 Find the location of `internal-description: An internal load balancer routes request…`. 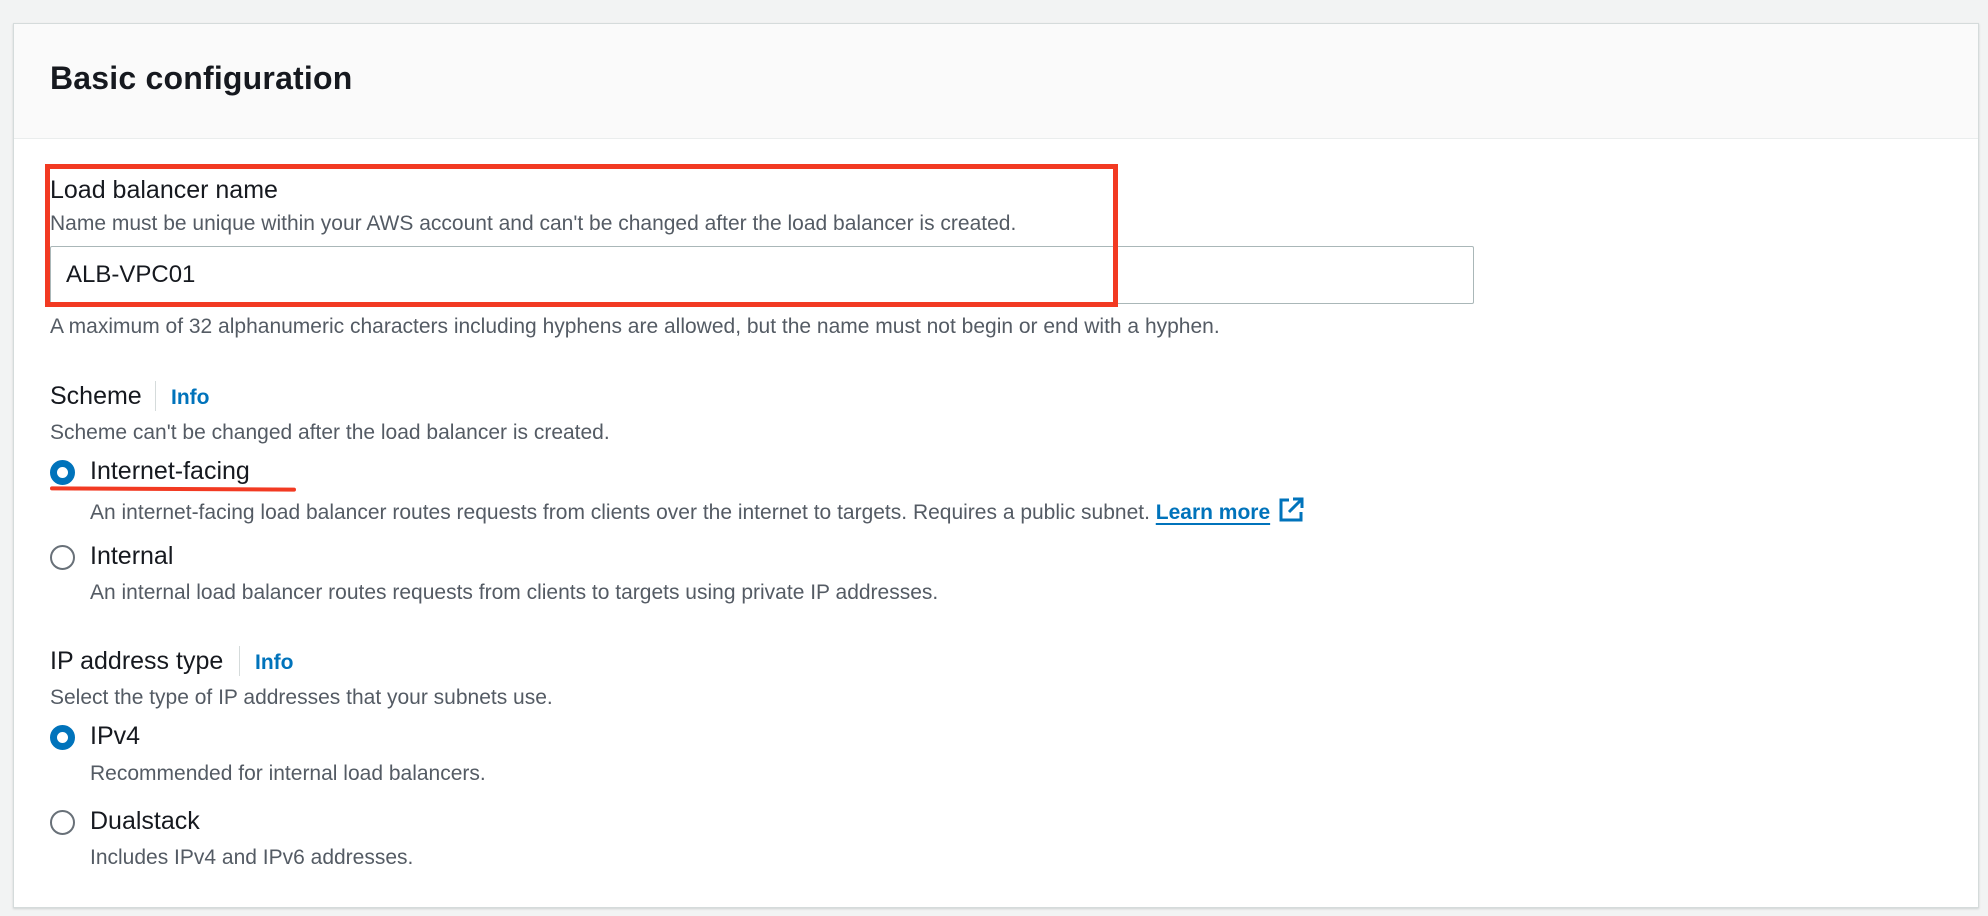

internal-description: An internal load balancer routes request… is located at coordinates (514, 592).